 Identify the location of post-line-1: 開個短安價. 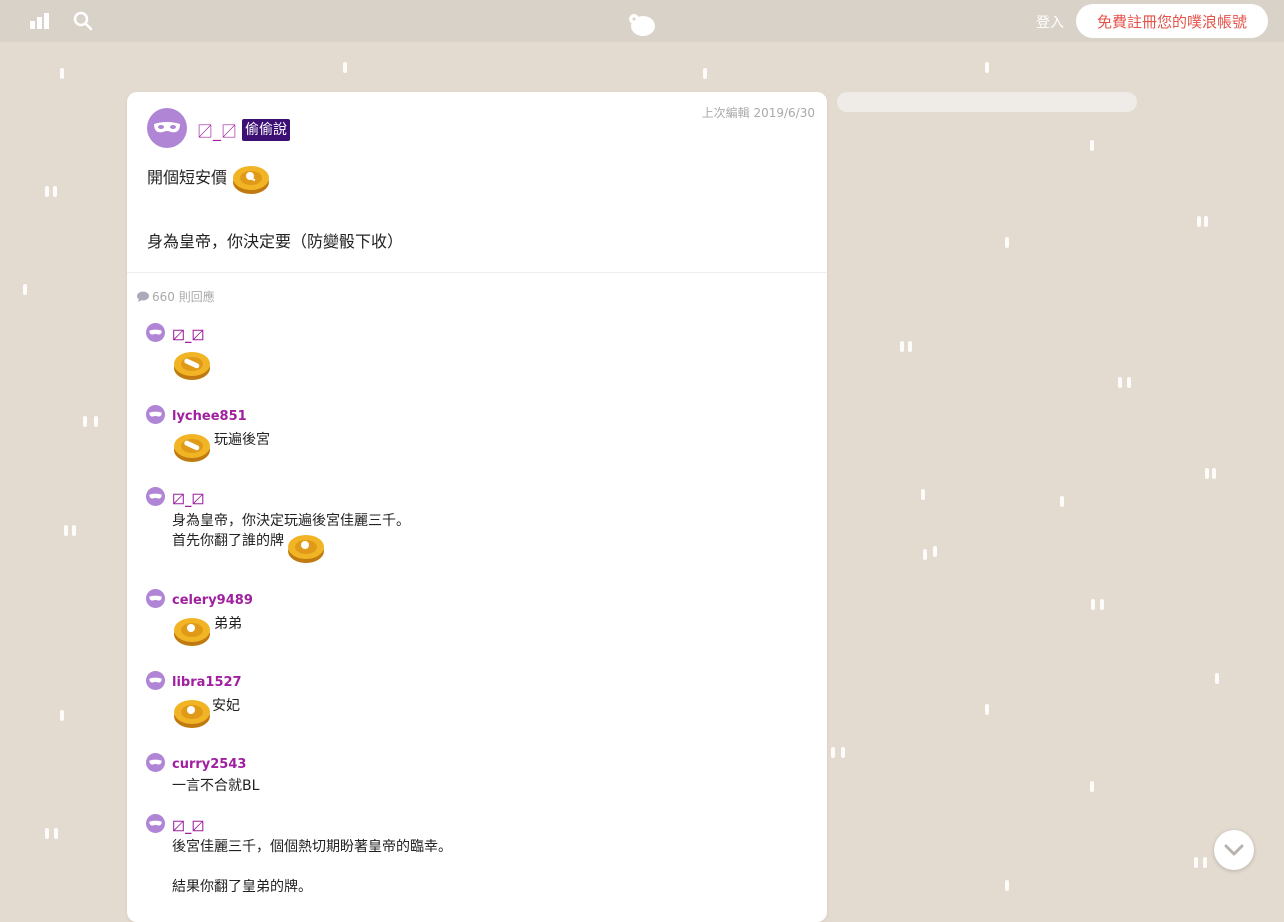
(209, 182).